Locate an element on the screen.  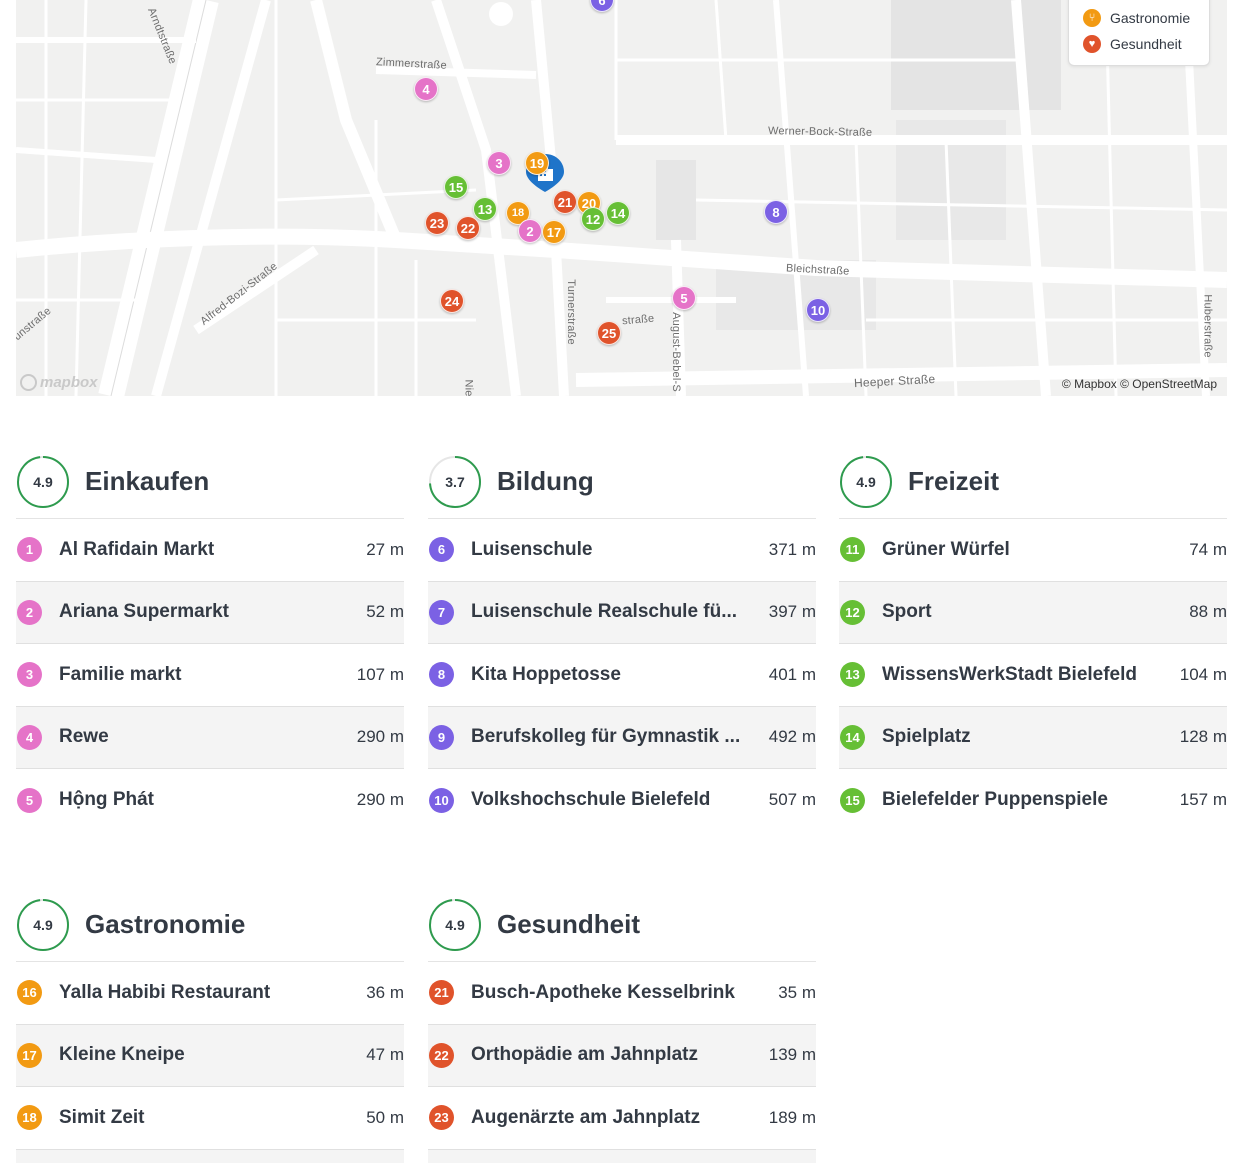
list-item: 16 Yalla Habibi Restaurant 36 m is located at coordinates (210, 993).